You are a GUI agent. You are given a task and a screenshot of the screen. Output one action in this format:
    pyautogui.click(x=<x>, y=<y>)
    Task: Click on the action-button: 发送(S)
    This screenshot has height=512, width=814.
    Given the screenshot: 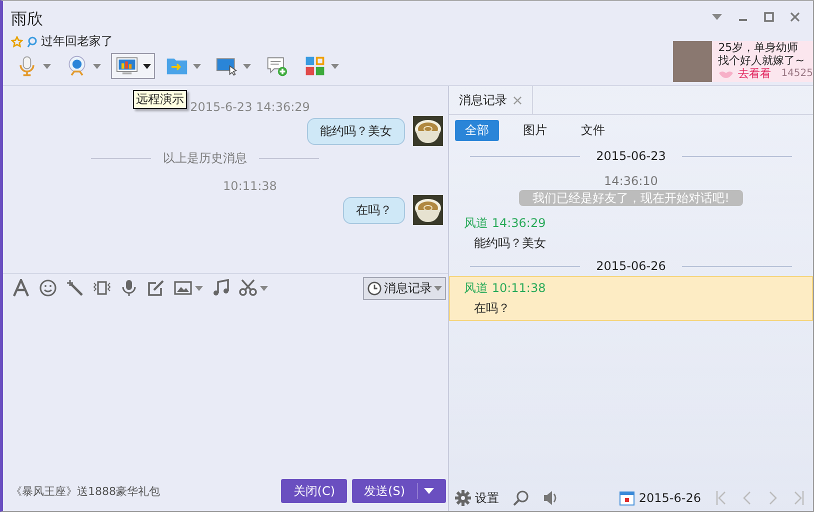 What is the action you would take?
    pyautogui.click(x=399, y=491)
    